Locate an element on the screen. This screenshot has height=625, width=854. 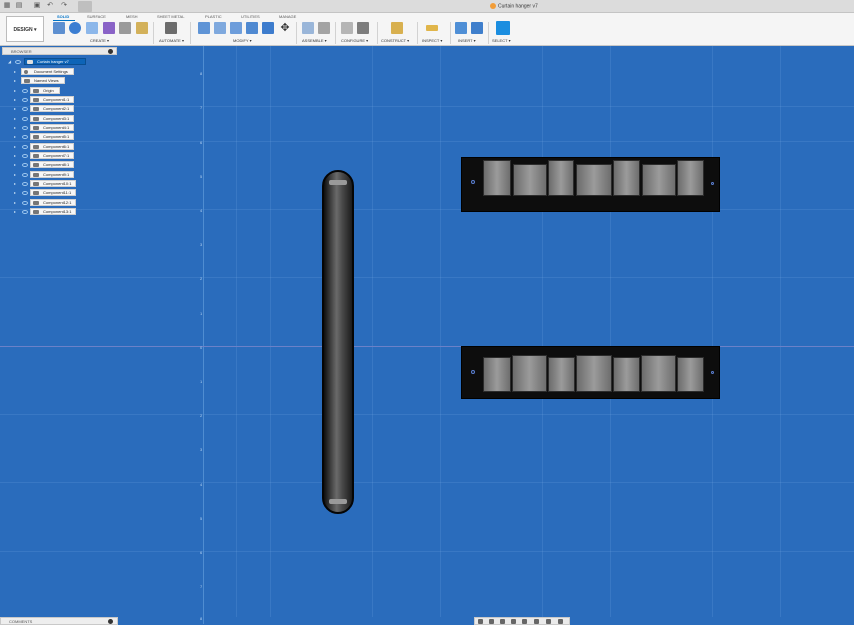
insert-derive-icon is located at coordinates (461, 28).